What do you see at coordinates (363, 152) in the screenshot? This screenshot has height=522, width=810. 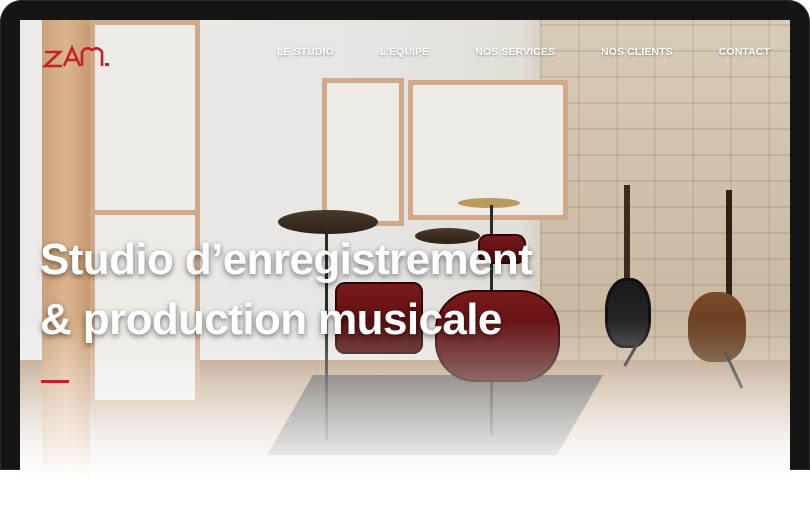 I see `acoustic-panel` at bounding box center [363, 152].